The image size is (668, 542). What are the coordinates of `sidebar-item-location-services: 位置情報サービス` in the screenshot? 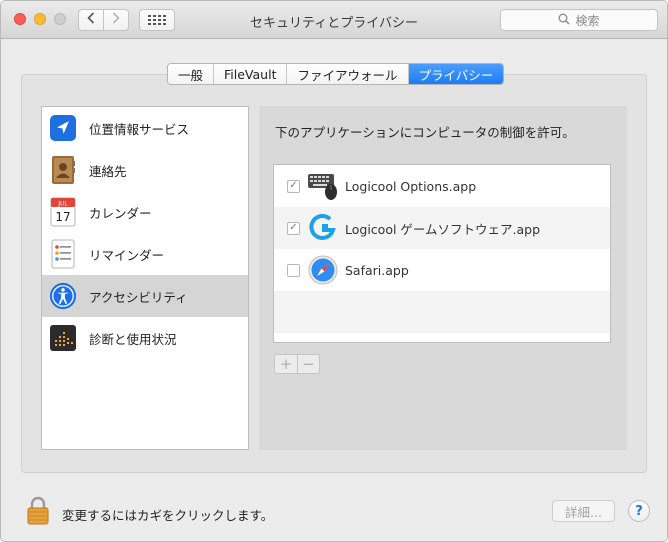 It's located at (145, 128).